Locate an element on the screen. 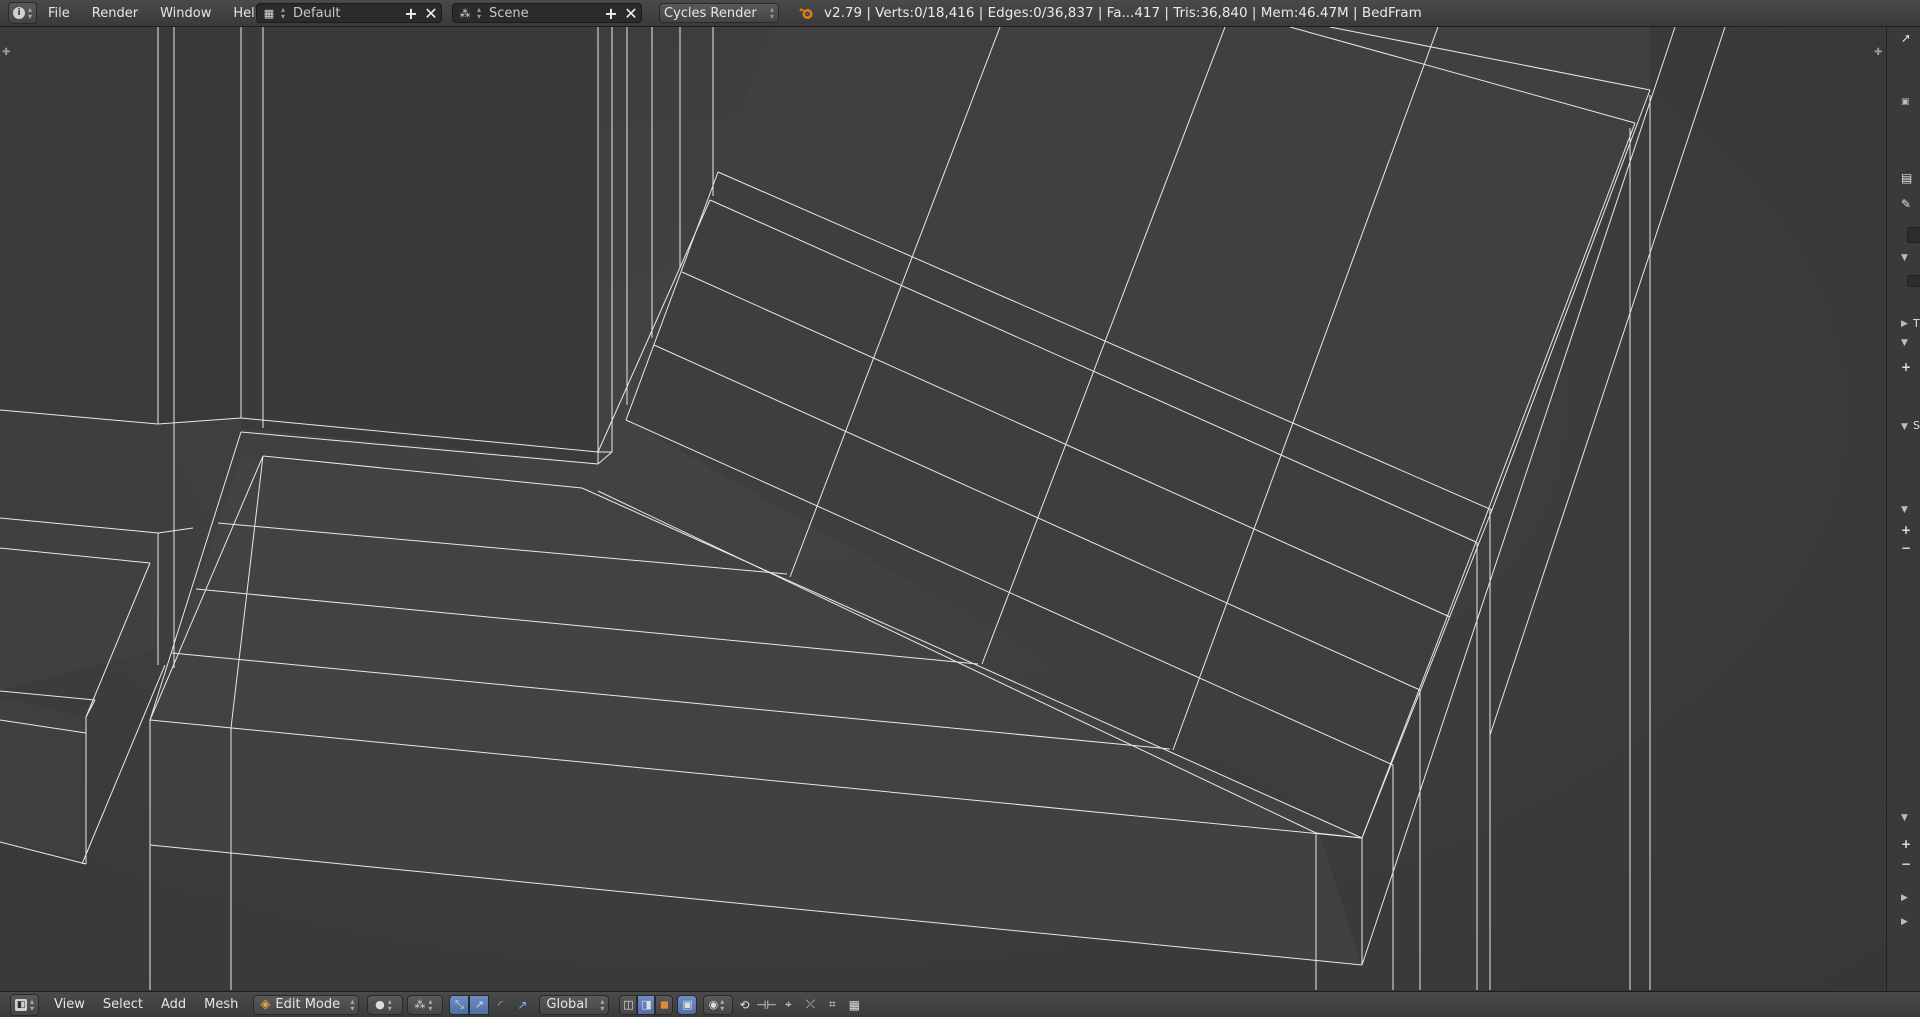 The width and height of the screenshot is (1920, 1017). info-icon: i is located at coordinates (19, 13).